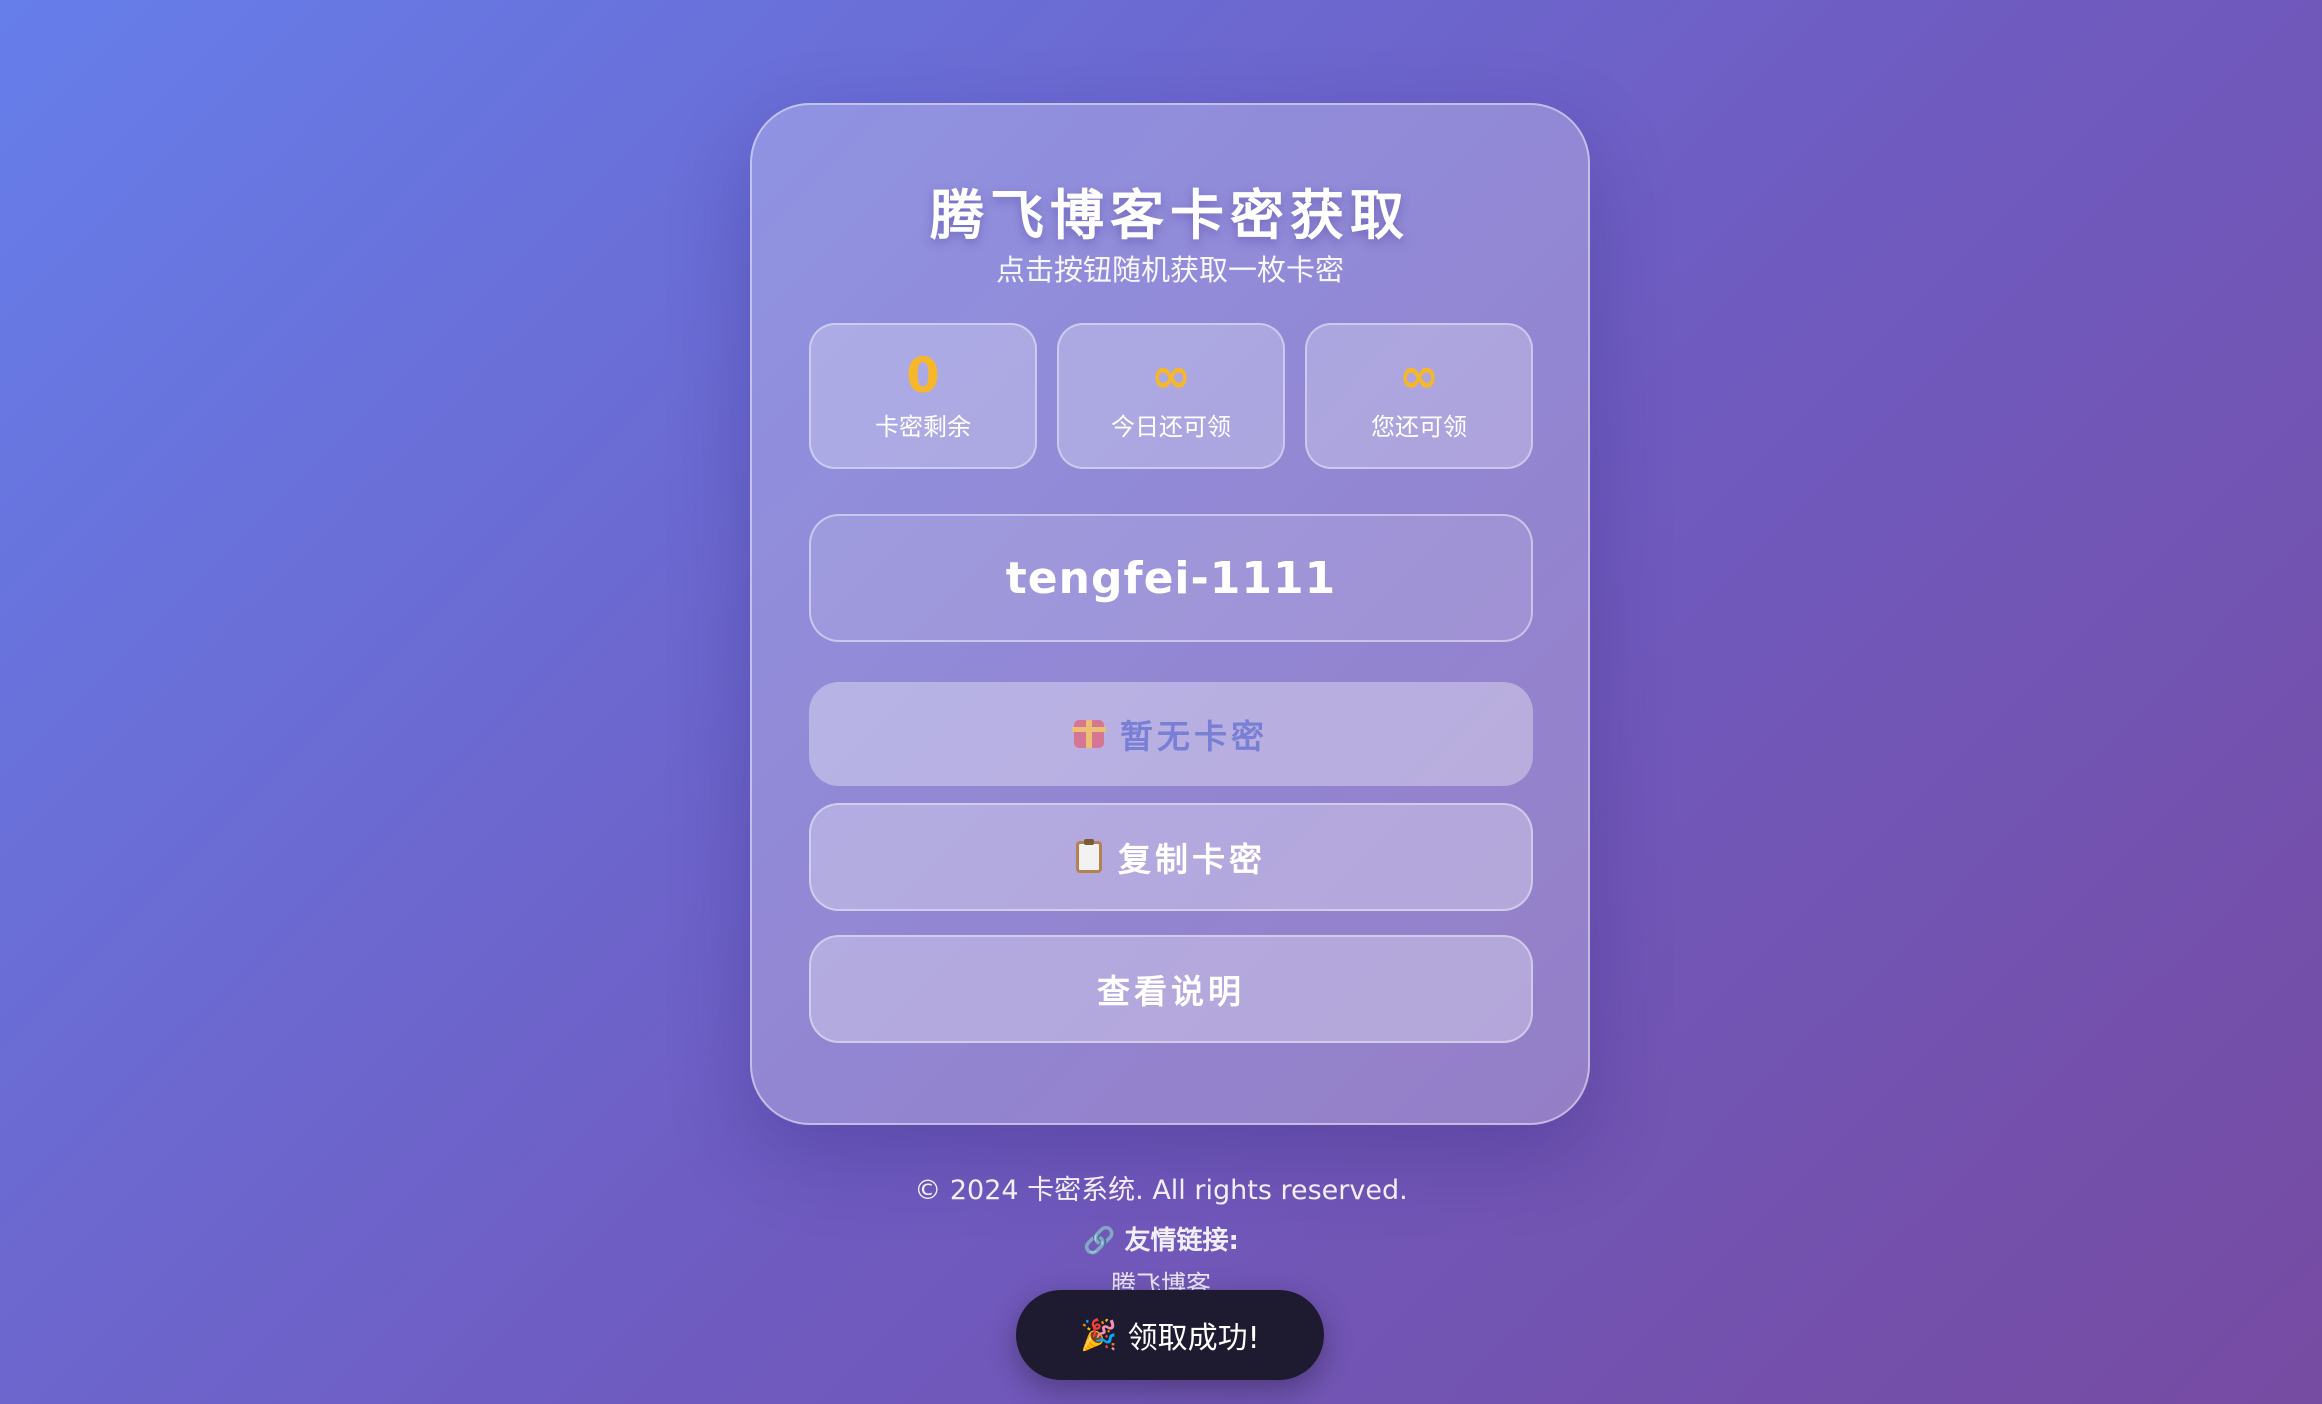 The image size is (2322, 1404). What do you see at coordinates (1169, 270) in the screenshot?
I see `page-subtitle: 点击按钮随机获取一枚卡密` at bounding box center [1169, 270].